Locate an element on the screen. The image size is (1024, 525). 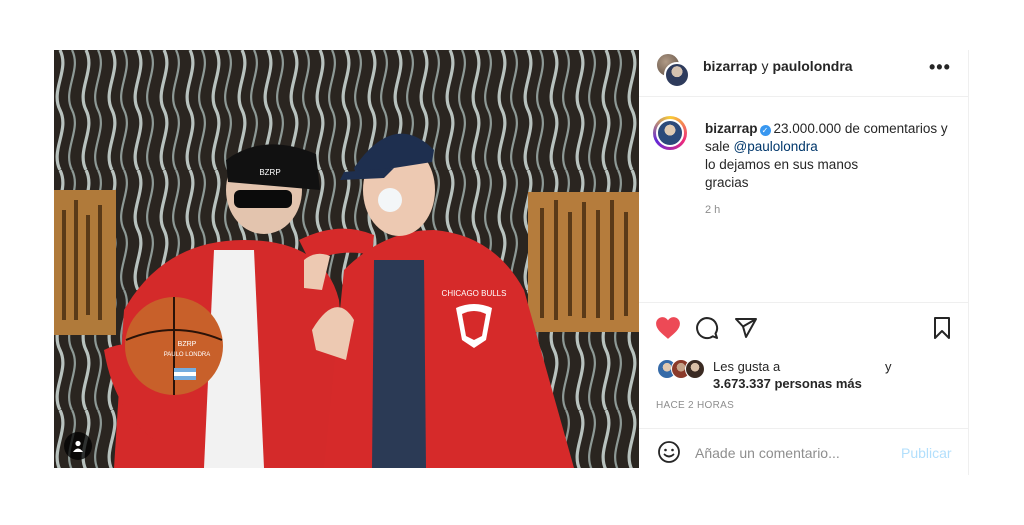
post-header: bizarrap y paulolondra ••• is located at coordinates (803, 73).